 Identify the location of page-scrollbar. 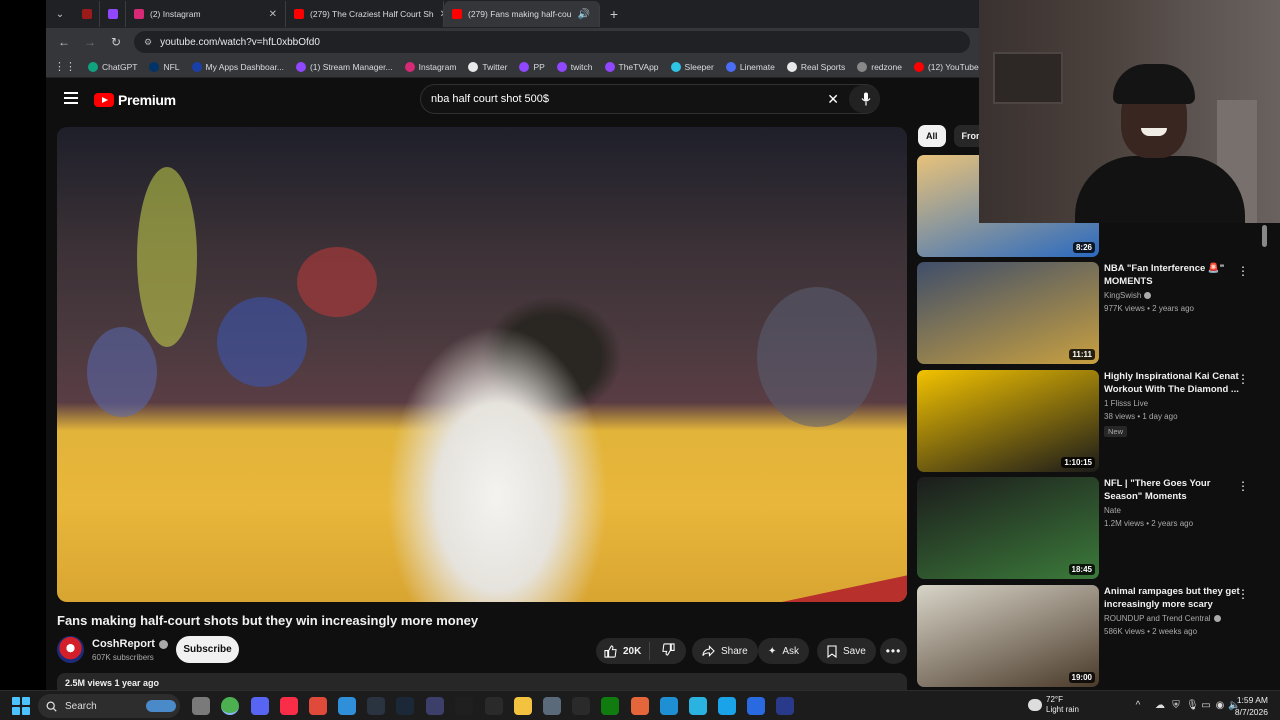
(1264, 455).